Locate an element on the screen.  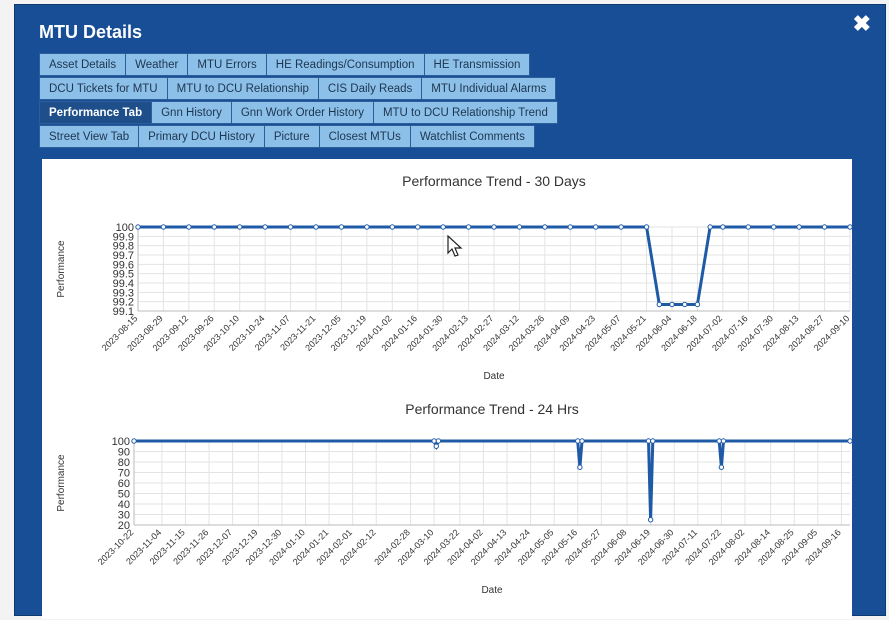
tab-picture: Picture is located at coordinates (291, 136).